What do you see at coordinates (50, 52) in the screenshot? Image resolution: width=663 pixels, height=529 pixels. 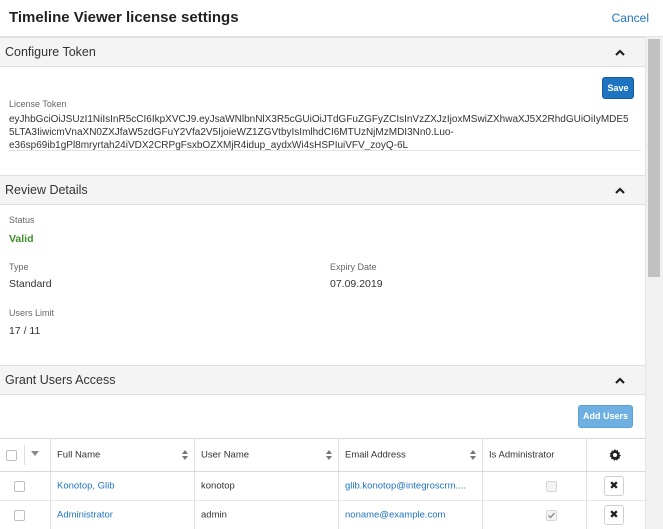 I see `section-title: Configure Token` at bounding box center [50, 52].